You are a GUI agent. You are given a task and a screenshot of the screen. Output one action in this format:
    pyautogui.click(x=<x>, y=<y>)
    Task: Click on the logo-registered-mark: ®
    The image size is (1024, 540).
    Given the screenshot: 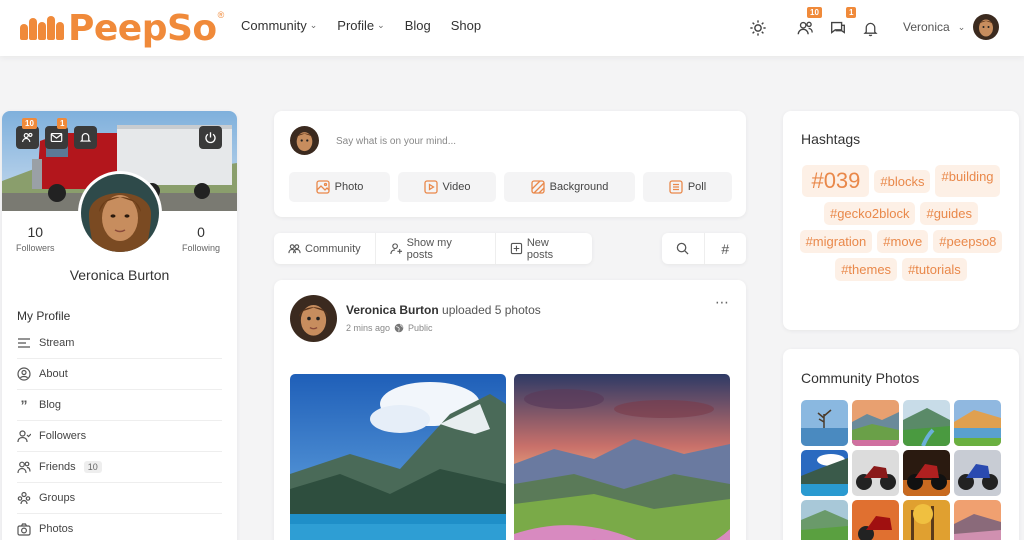 What is the action you would take?
    pyautogui.click(x=221, y=15)
    